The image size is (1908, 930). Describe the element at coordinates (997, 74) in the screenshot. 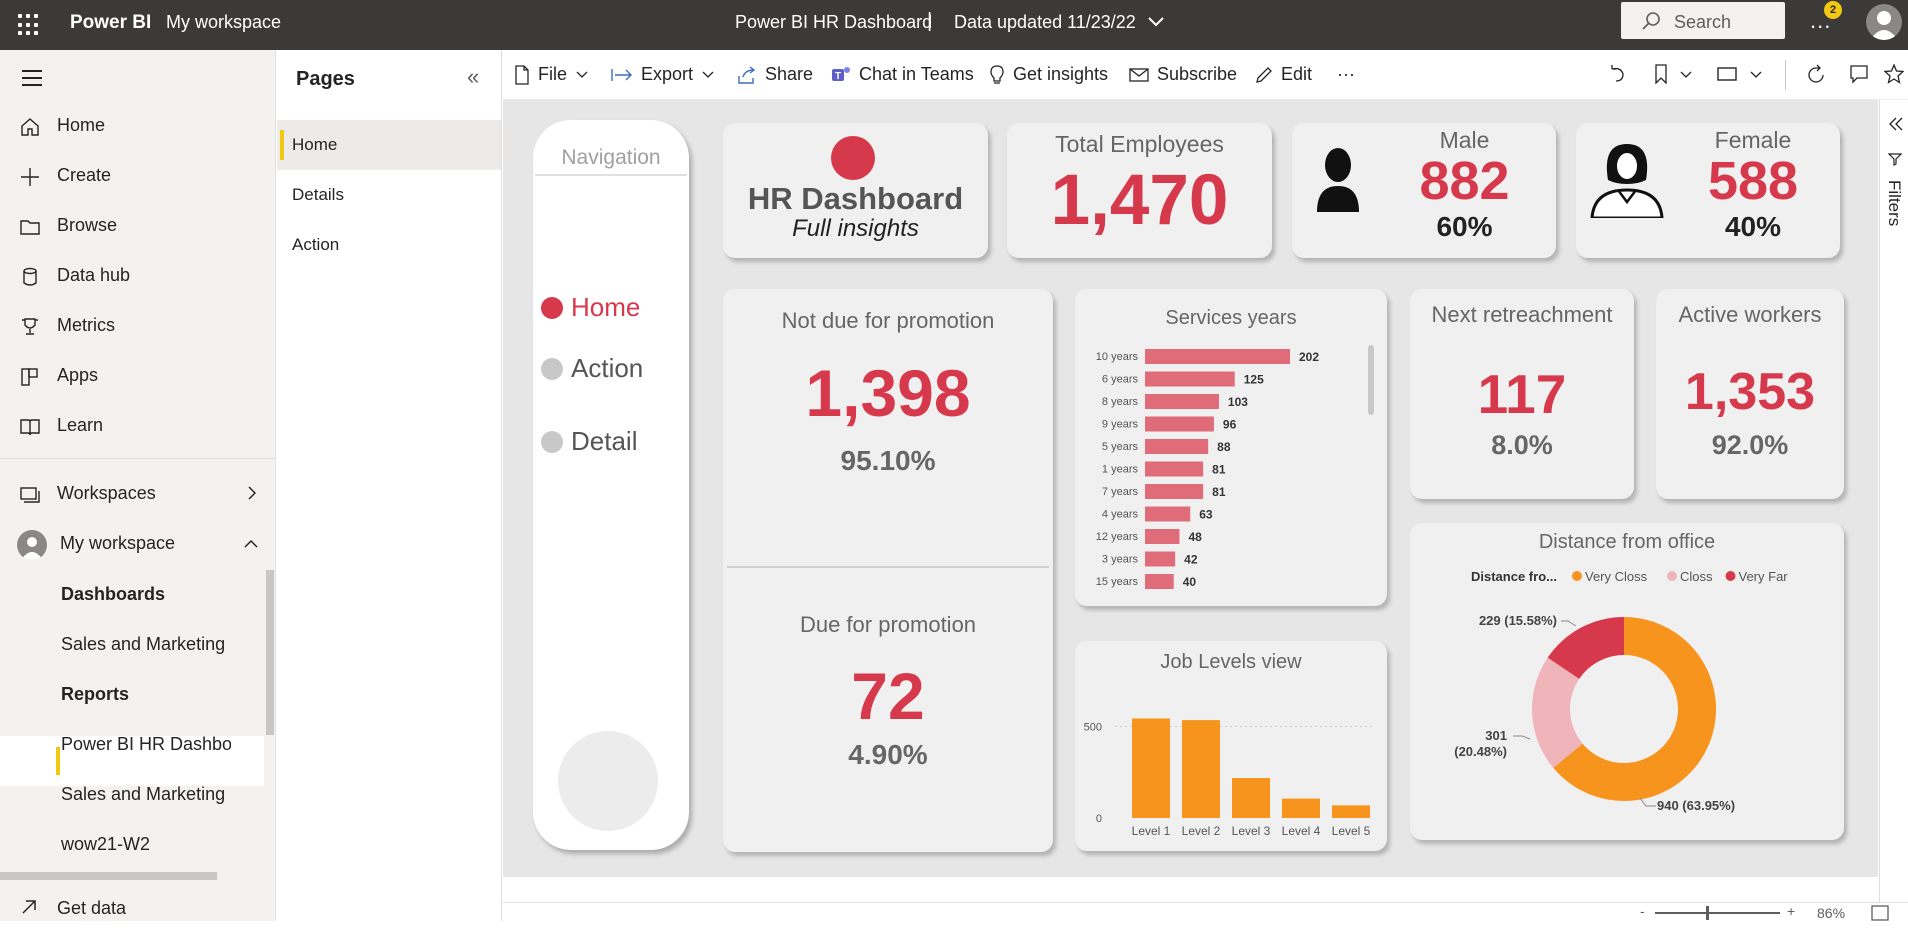

I see `lightbulb-icon` at that location.